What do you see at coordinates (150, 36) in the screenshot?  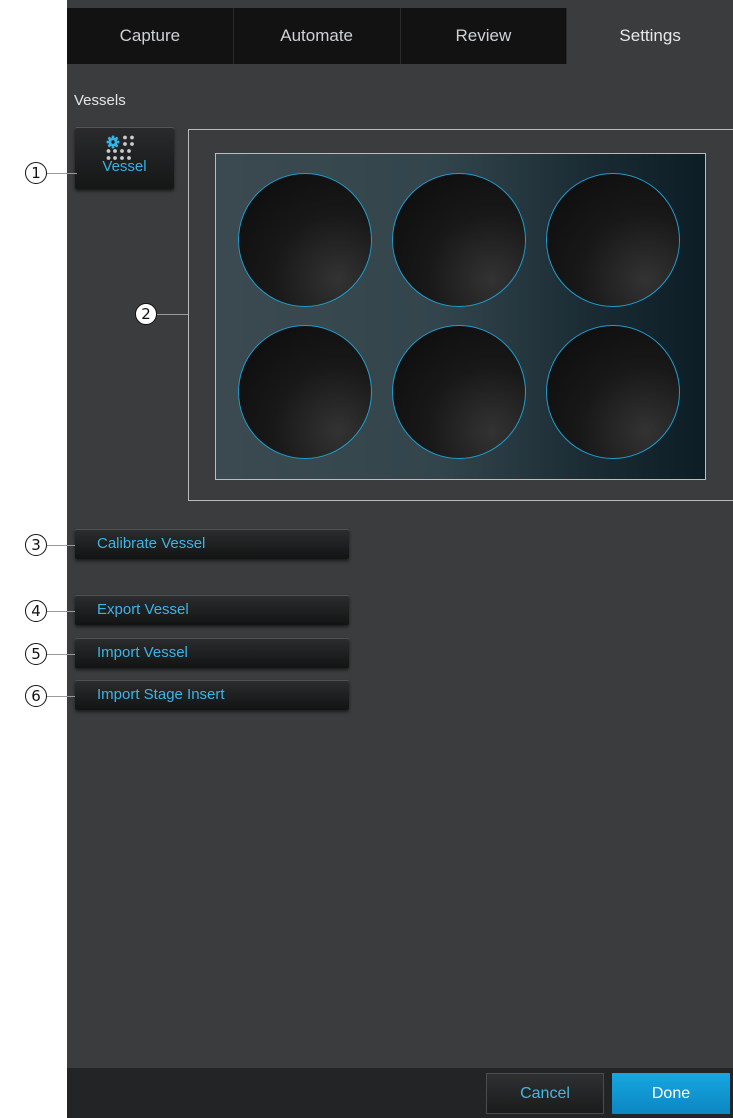 I see `tab-capture: Capture` at bounding box center [150, 36].